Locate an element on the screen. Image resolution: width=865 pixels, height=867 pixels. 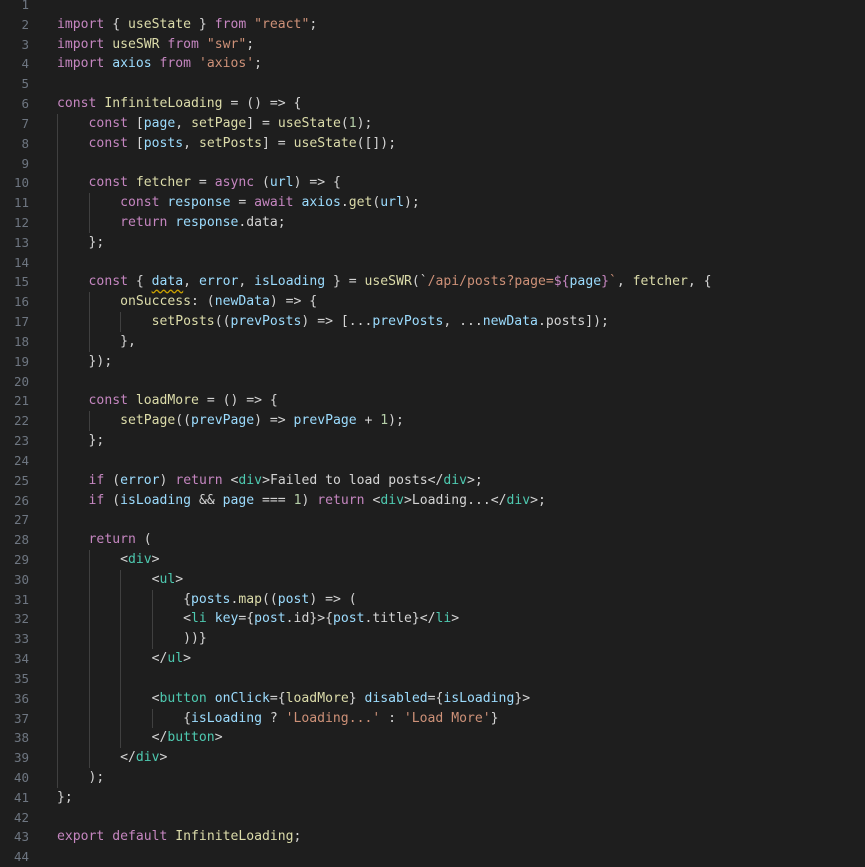
code-line: 7 const [page, setPage] = useState(1); is located at coordinates (432, 124).